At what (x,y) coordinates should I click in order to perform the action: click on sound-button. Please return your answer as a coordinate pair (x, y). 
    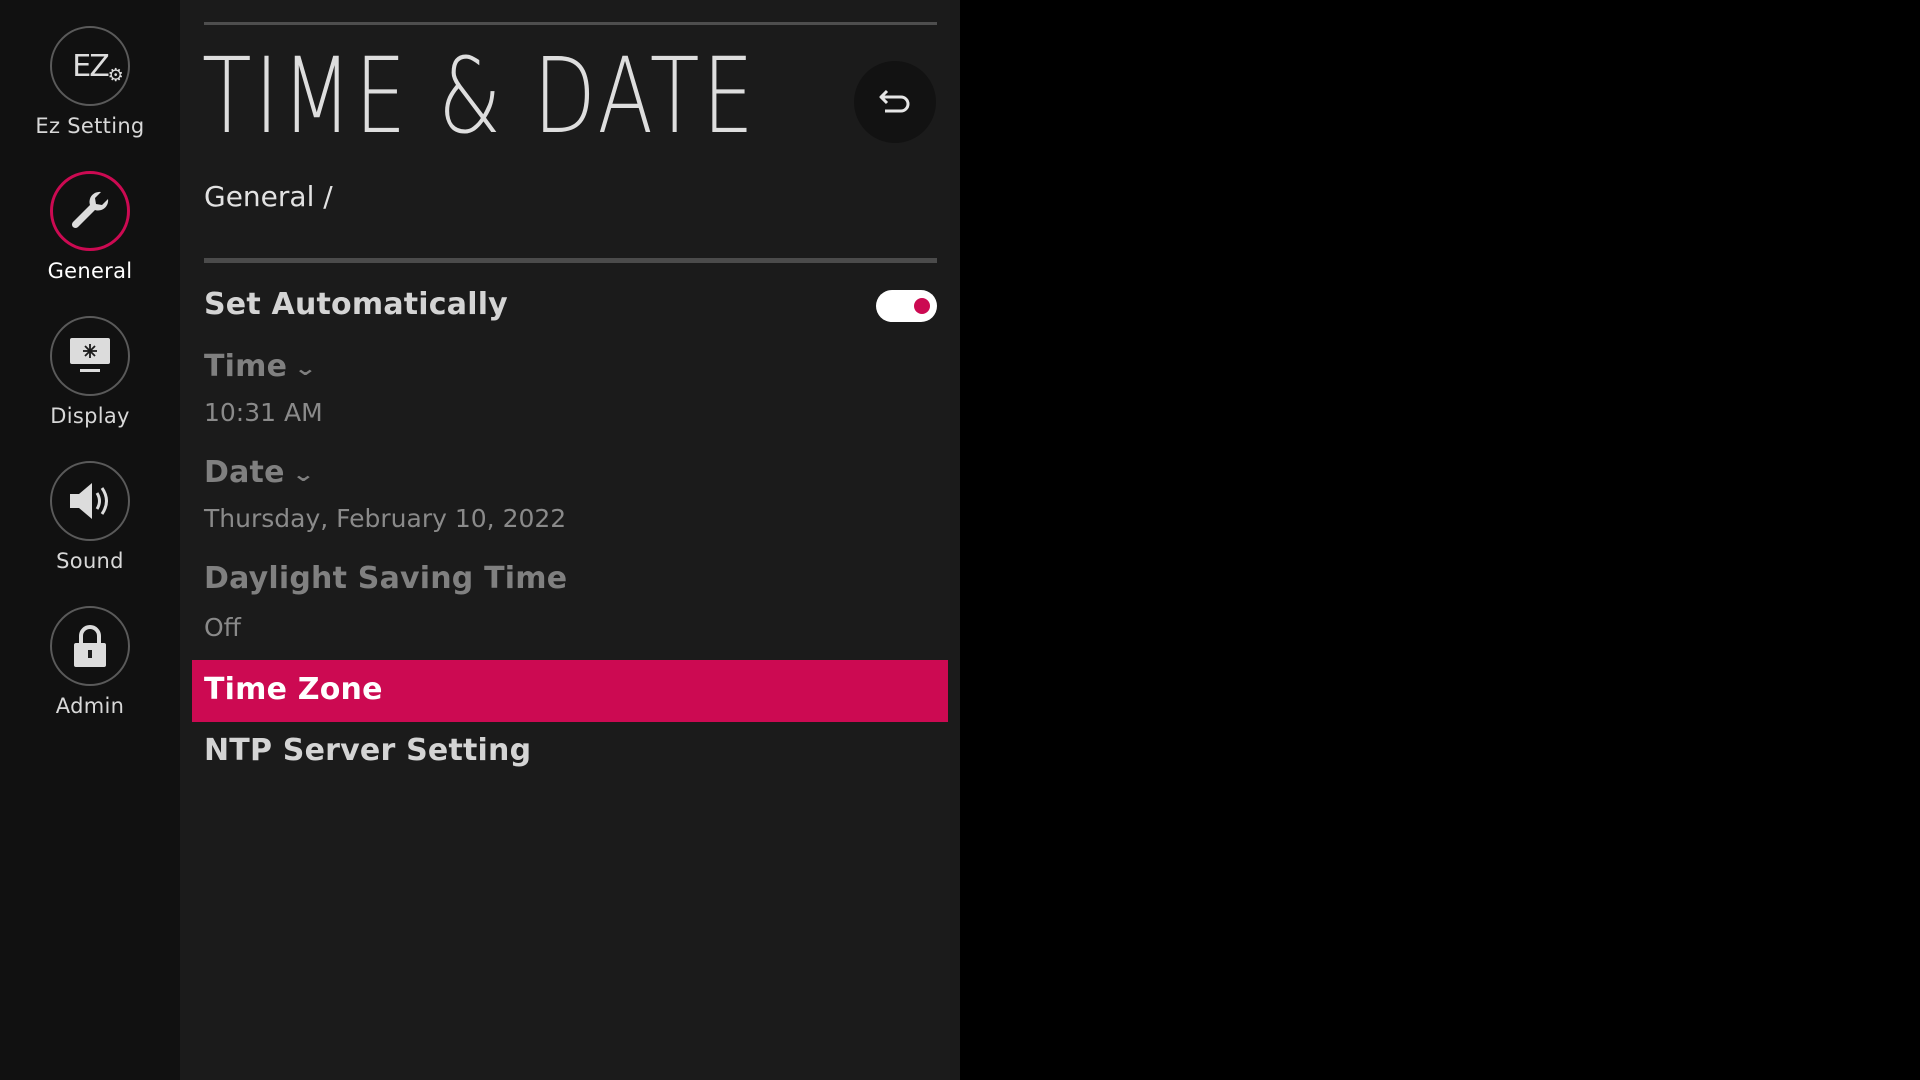
    Looking at the image, I should click on (90, 501).